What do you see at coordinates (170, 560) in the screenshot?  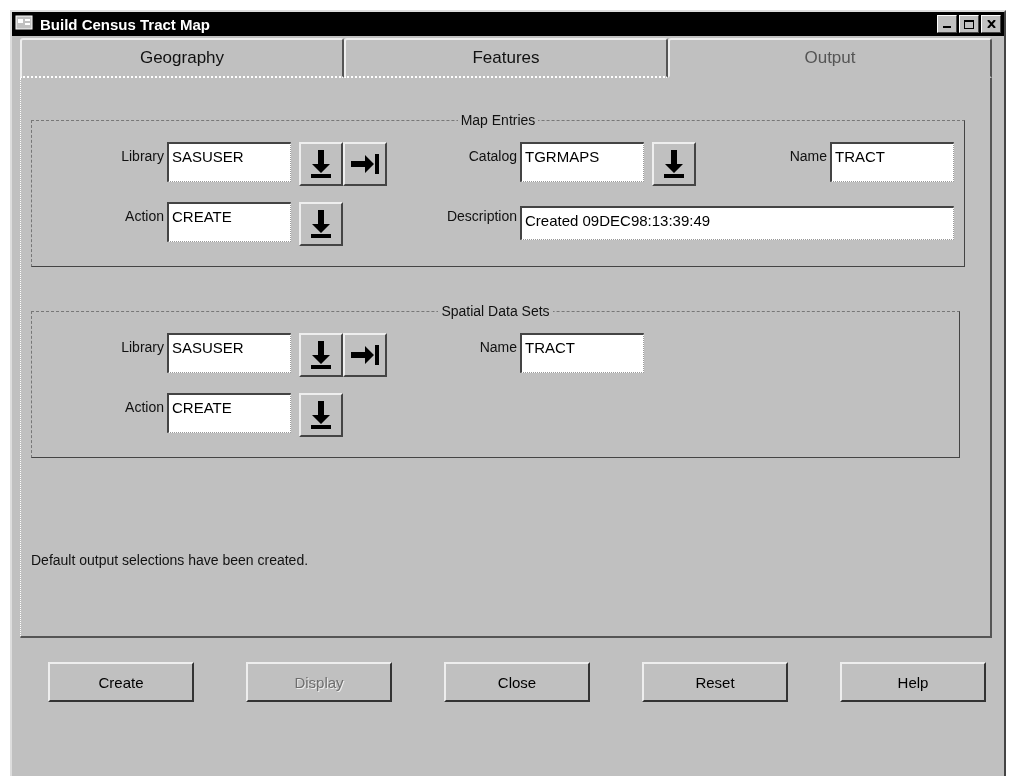 I see `status-message: Default output selections have been created.` at bounding box center [170, 560].